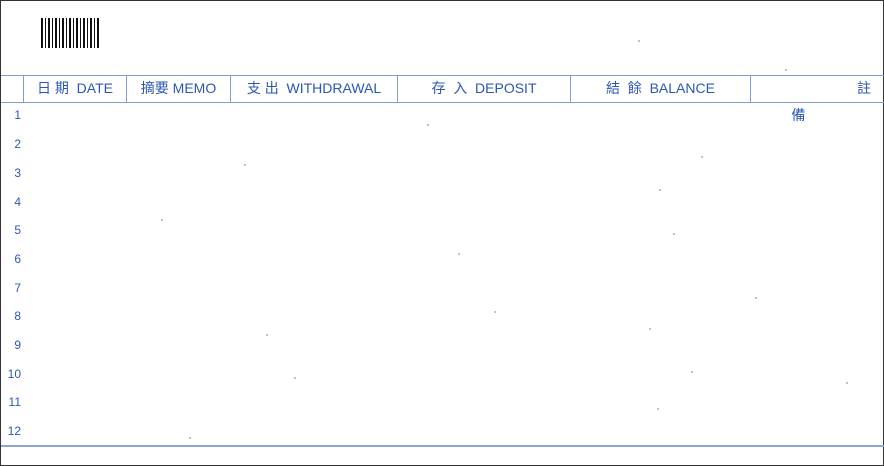 The width and height of the screenshot is (884, 466). What do you see at coordinates (14, 374) in the screenshot?
I see `row-number: 10` at bounding box center [14, 374].